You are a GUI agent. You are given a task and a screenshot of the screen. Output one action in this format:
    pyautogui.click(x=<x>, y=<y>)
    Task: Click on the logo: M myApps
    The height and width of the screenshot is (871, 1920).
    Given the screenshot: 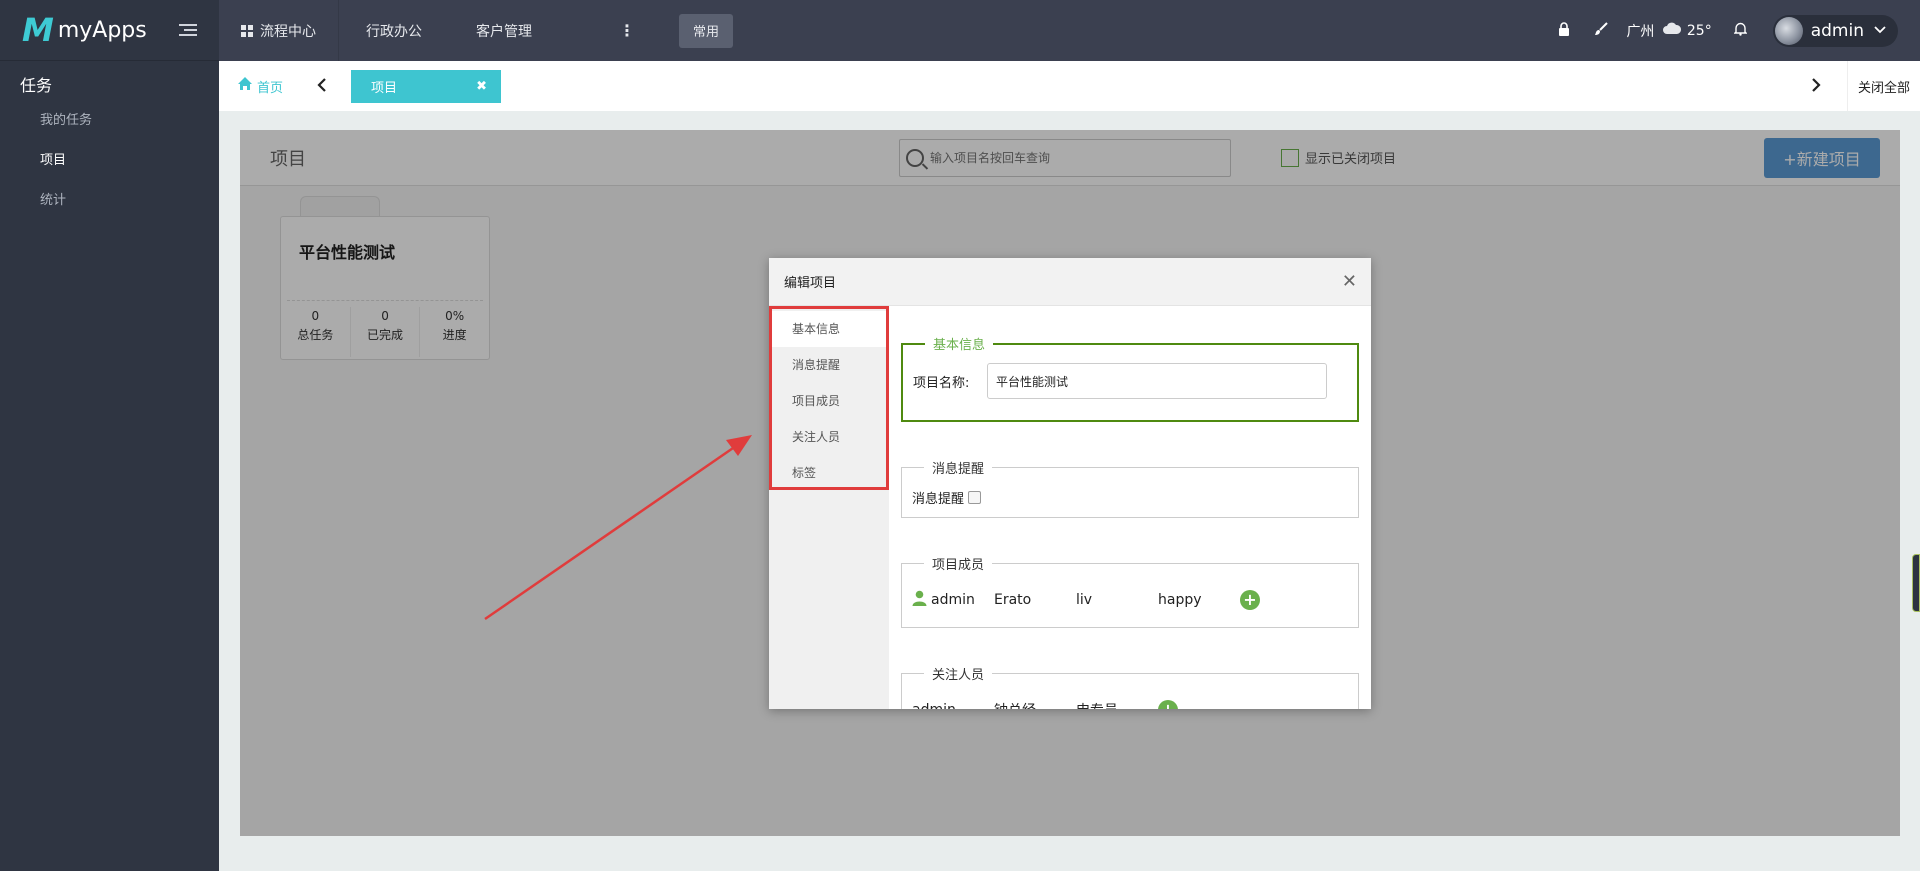 What is the action you would take?
    pyautogui.click(x=109, y=30)
    